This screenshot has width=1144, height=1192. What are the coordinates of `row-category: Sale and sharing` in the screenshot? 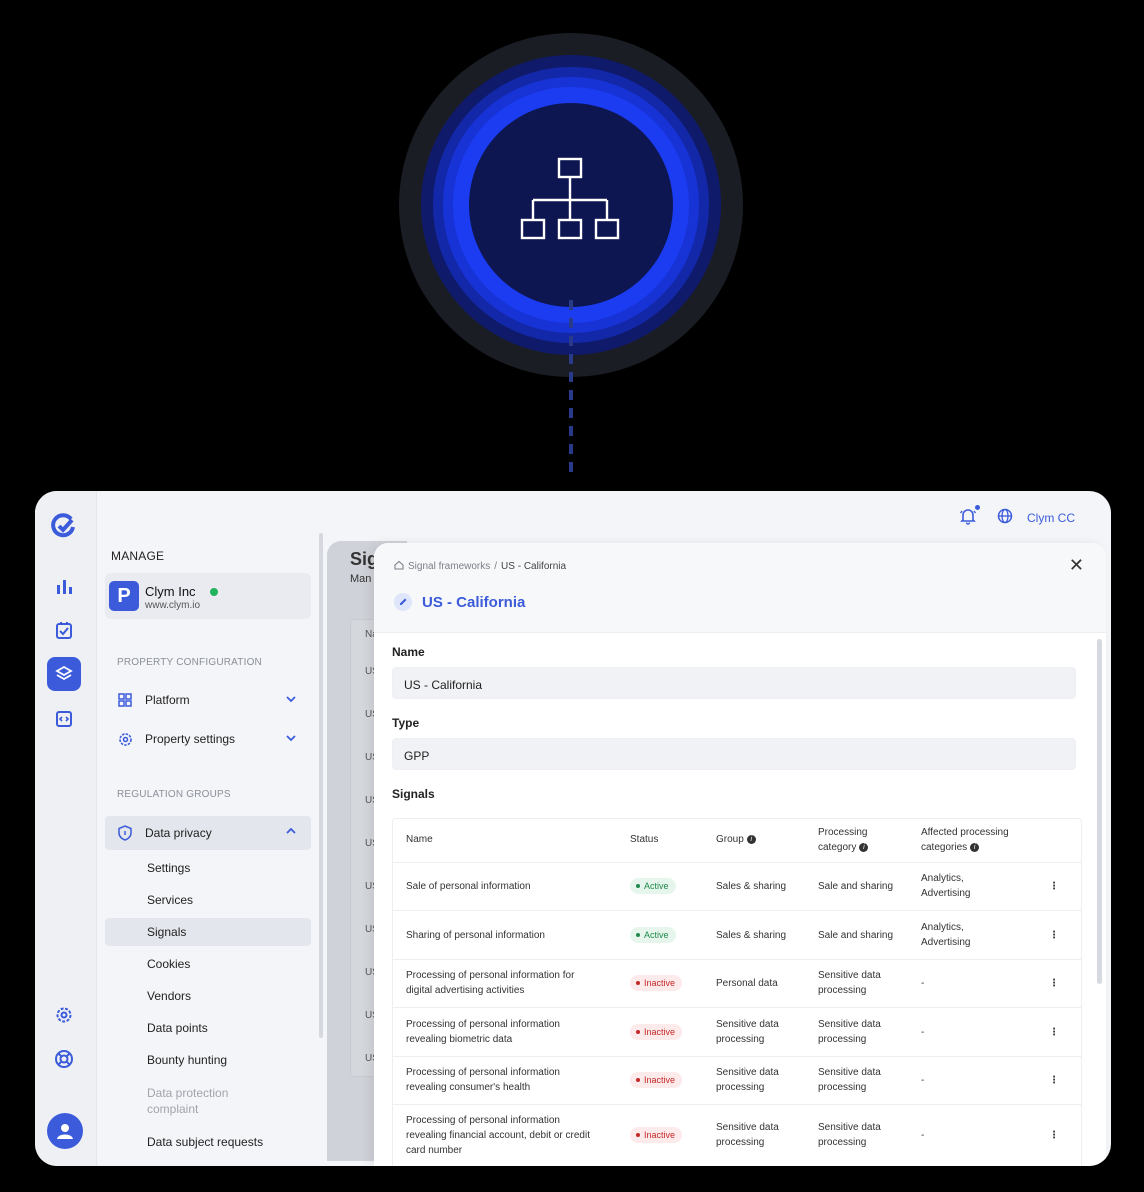 It's located at (856, 886).